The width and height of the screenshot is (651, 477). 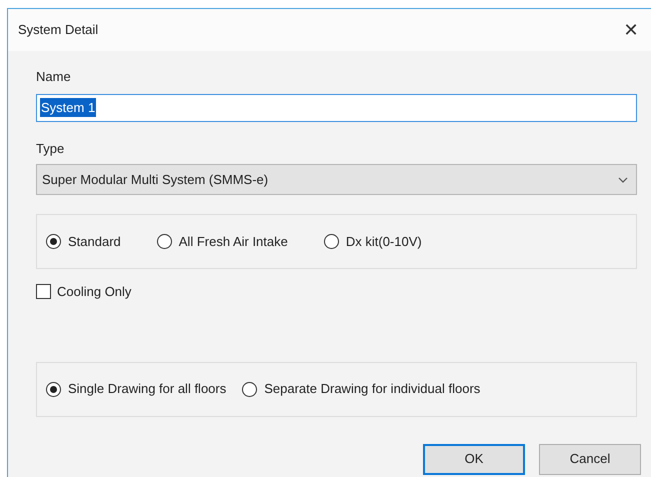 I want to click on field-label: Type, so click(x=51, y=149).